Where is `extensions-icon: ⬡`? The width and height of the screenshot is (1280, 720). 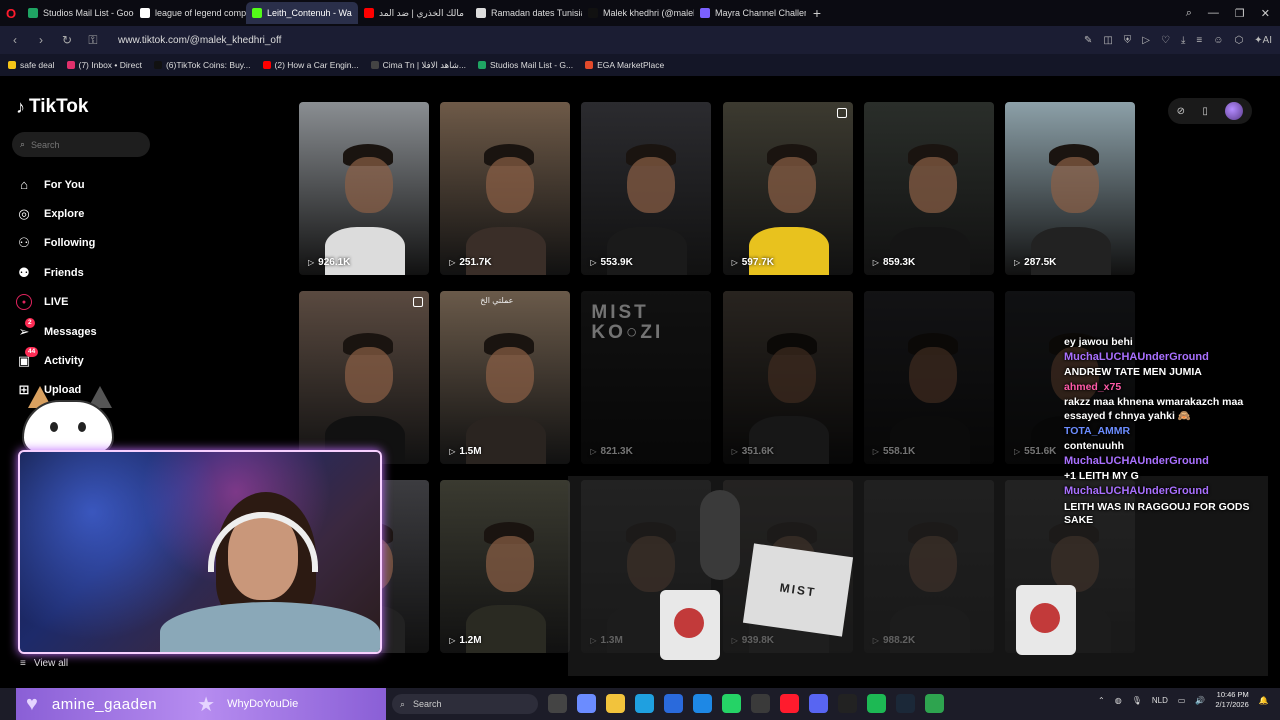
extensions-icon: ⬡ is located at coordinates (1238, 40).